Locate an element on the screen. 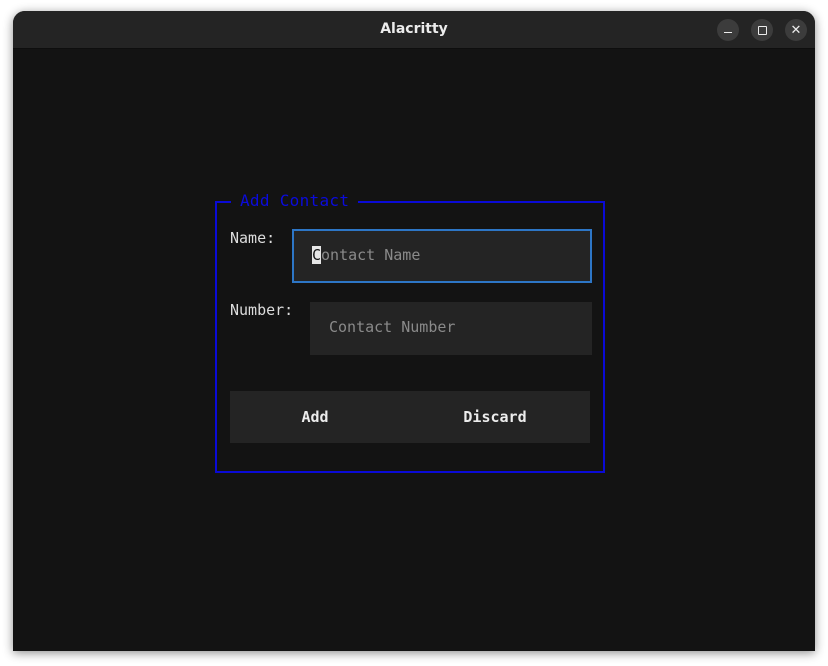 This screenshot has height=666, width=828. maximize-button is located at coordinates (762, 30).